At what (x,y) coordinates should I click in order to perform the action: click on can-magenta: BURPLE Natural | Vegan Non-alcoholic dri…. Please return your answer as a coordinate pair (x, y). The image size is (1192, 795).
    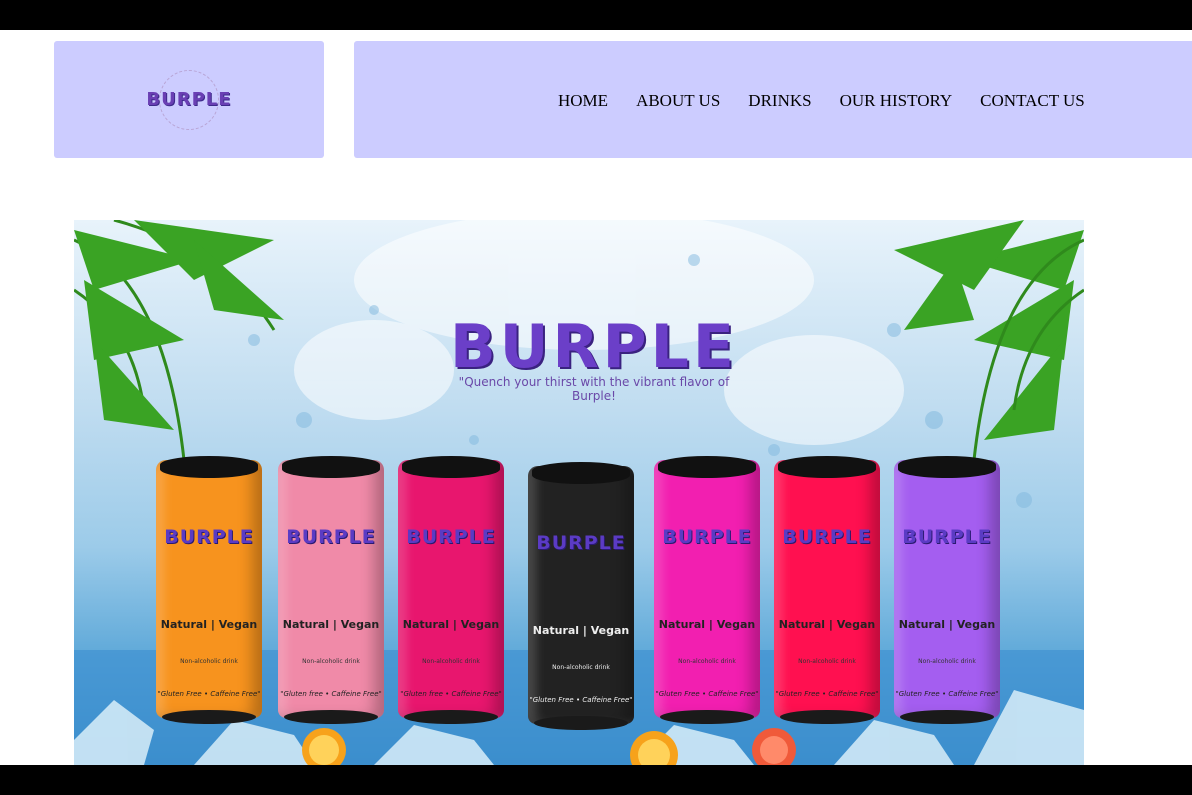
    Looking at the image, I should click on (451, 590).